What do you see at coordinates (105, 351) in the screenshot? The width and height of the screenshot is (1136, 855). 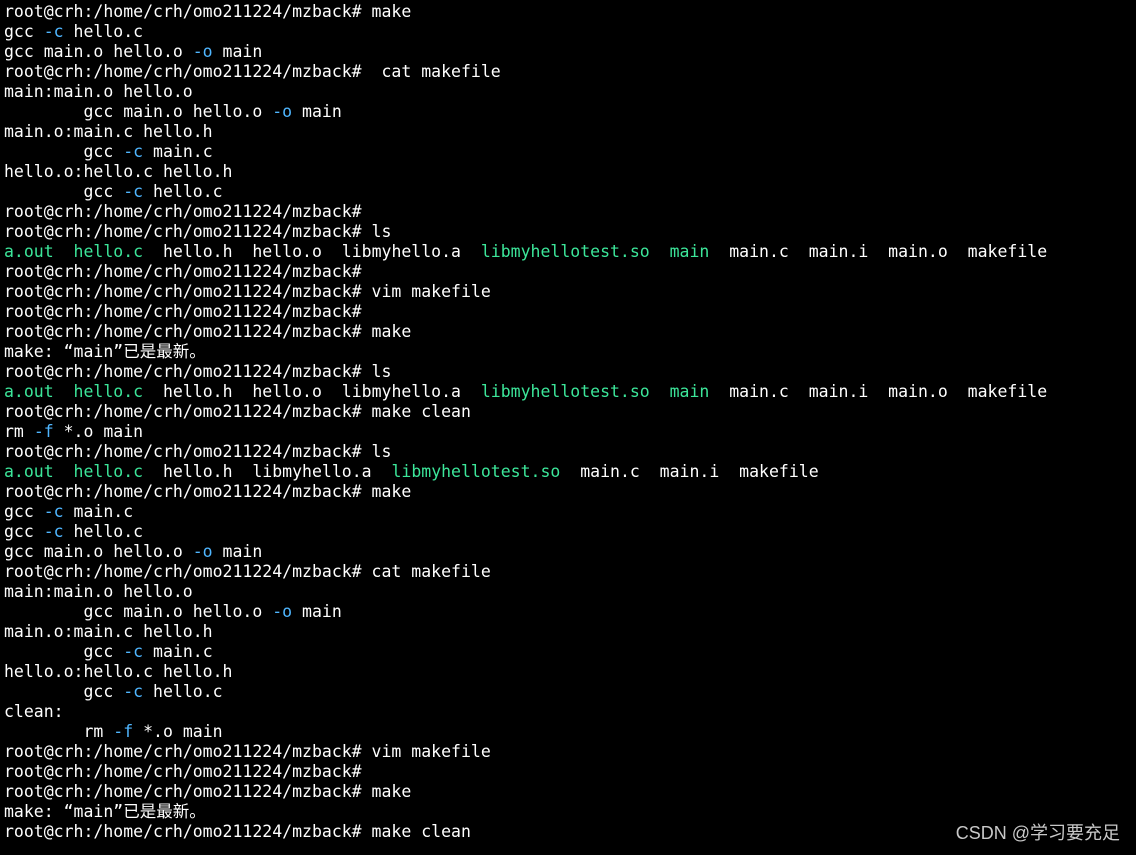 I see `terminal-text: make: “main”已是最新。` at bounding box center [105, 351].